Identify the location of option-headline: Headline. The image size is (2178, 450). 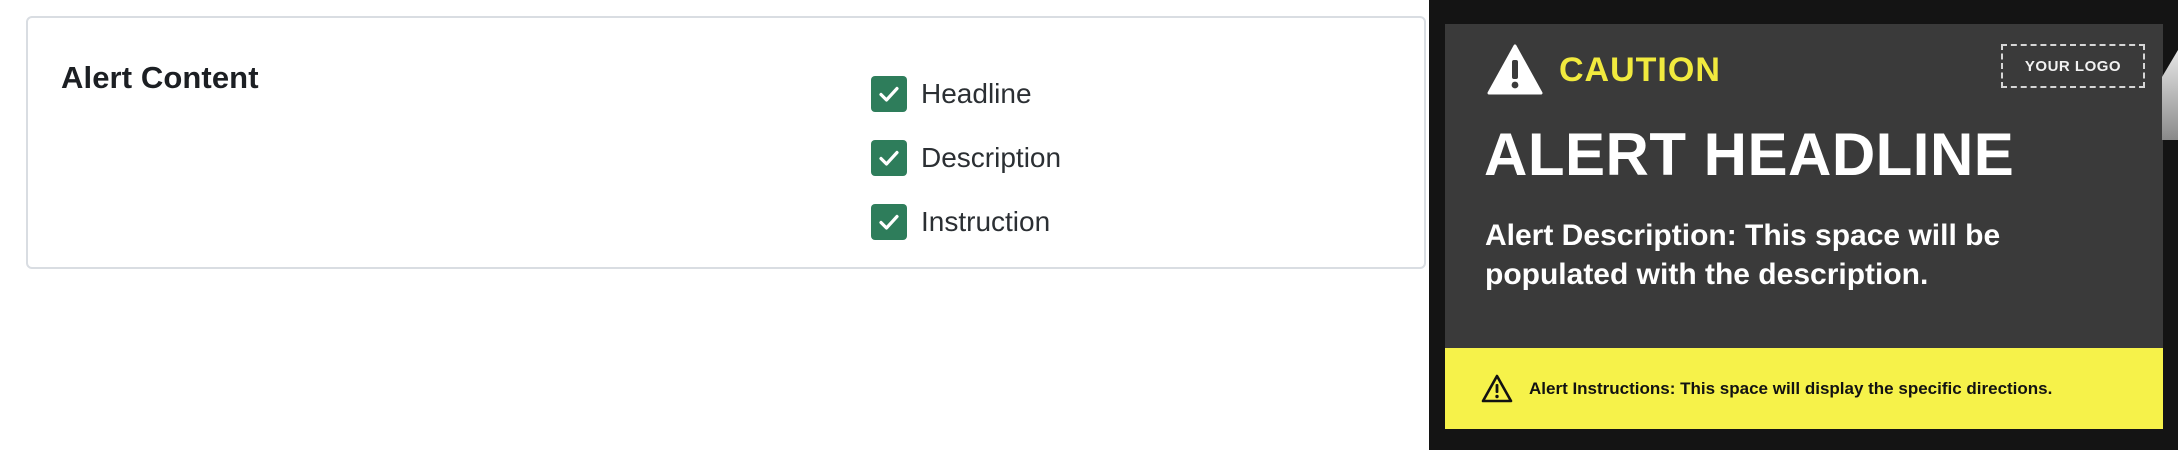
(966, 94).